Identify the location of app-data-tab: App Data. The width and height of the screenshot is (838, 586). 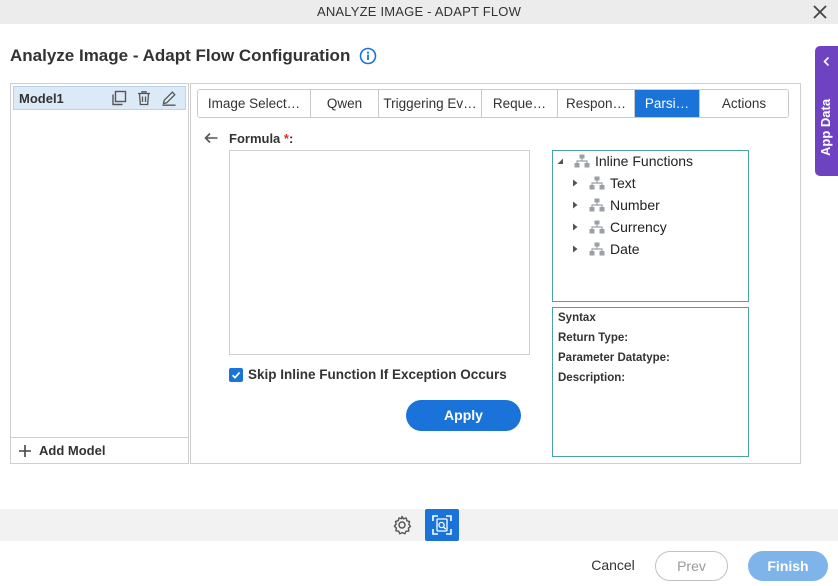
(826, 111).